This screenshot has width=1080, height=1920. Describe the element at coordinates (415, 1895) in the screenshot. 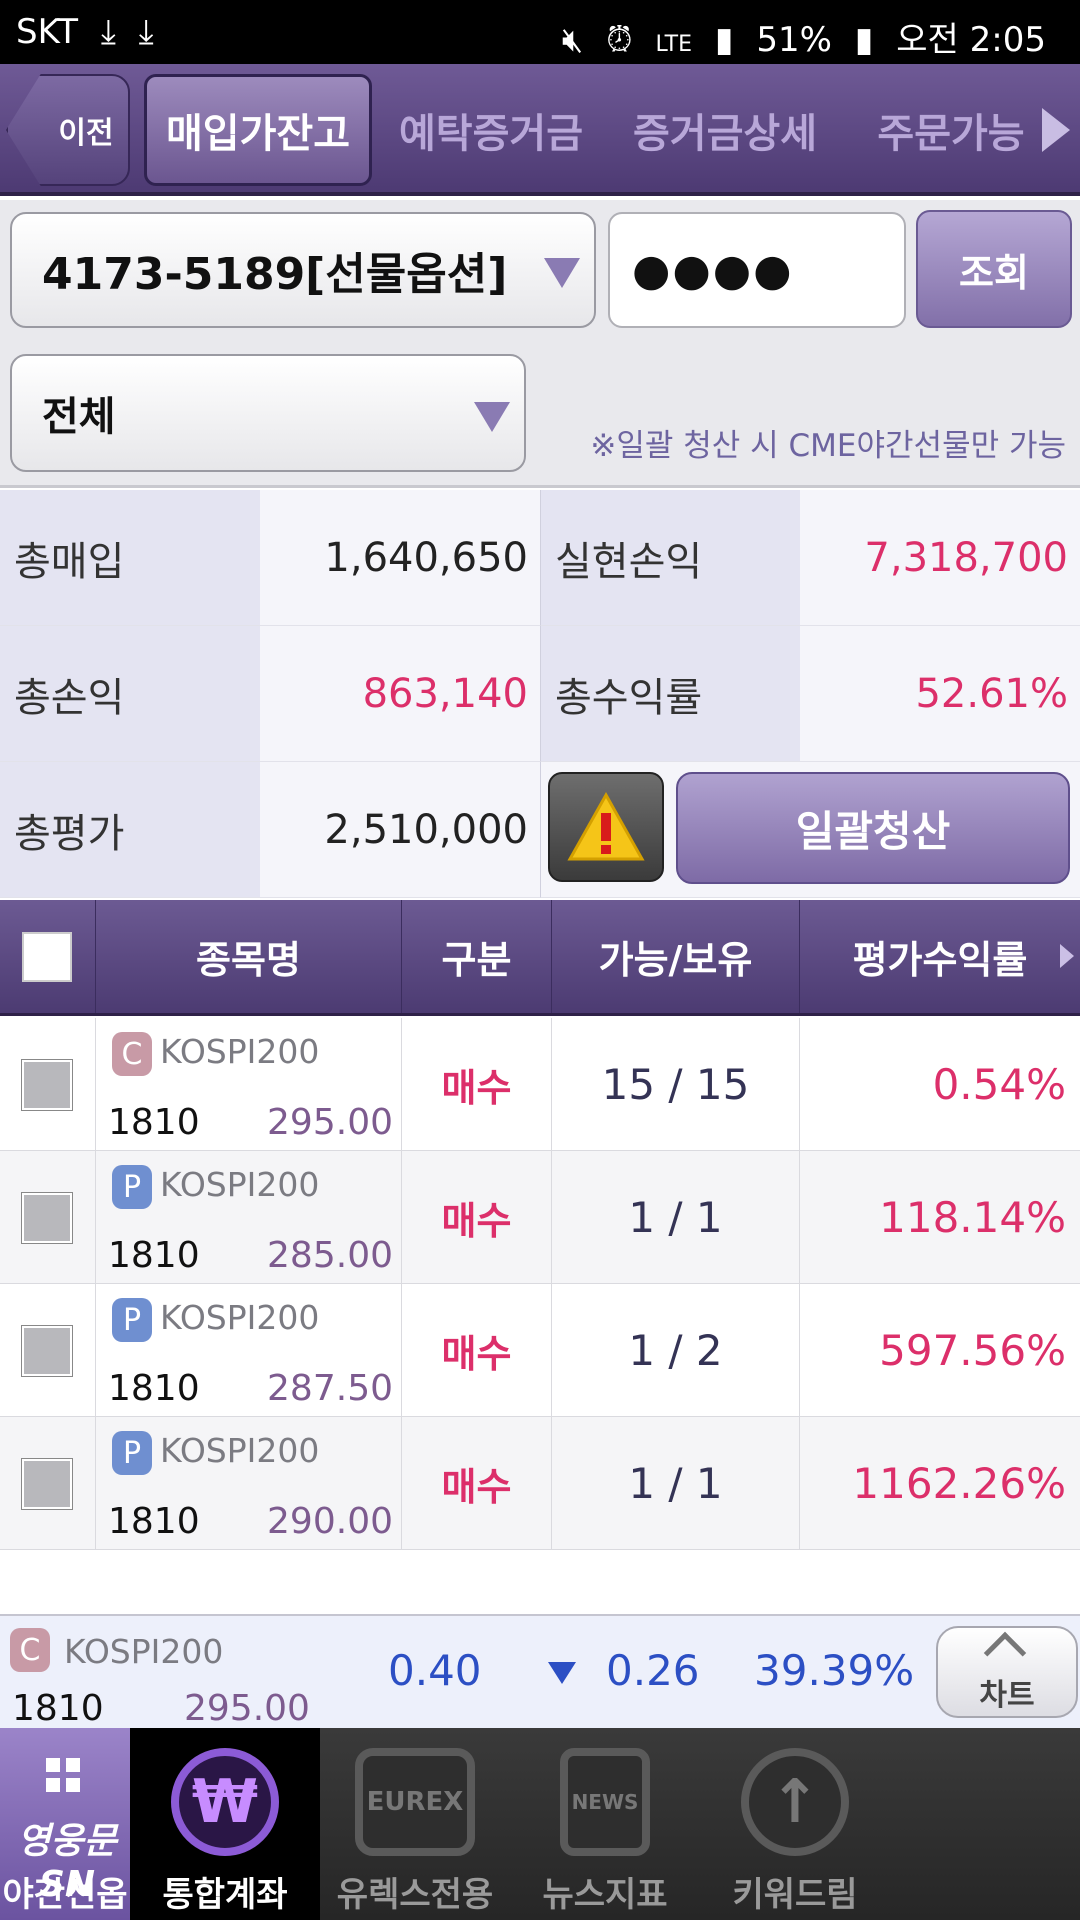

I see `nav-label: 유렉스전용` at that location.